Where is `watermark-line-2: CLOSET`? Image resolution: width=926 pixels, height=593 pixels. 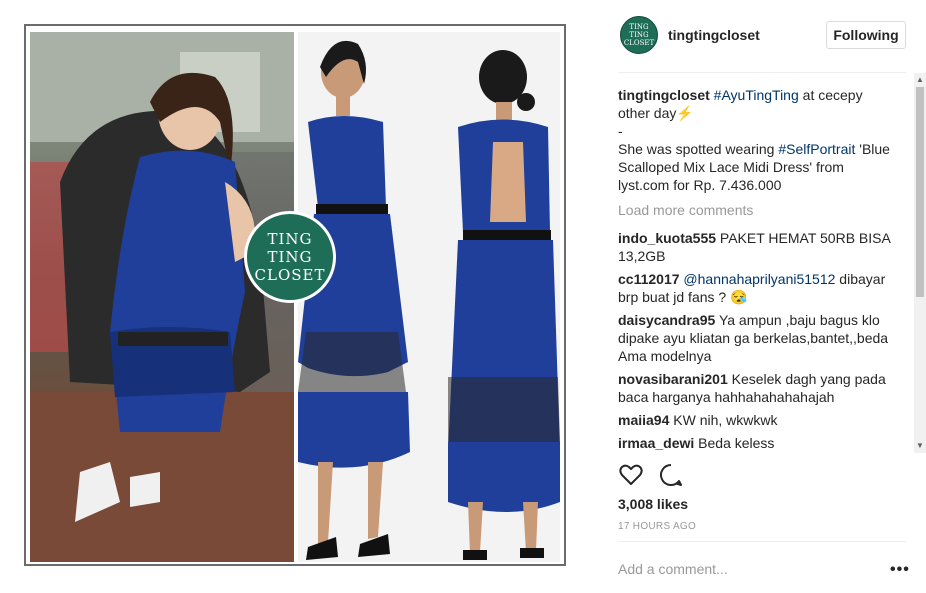
watermark-line-2: CLOSET is located at coordinates (290, 275).